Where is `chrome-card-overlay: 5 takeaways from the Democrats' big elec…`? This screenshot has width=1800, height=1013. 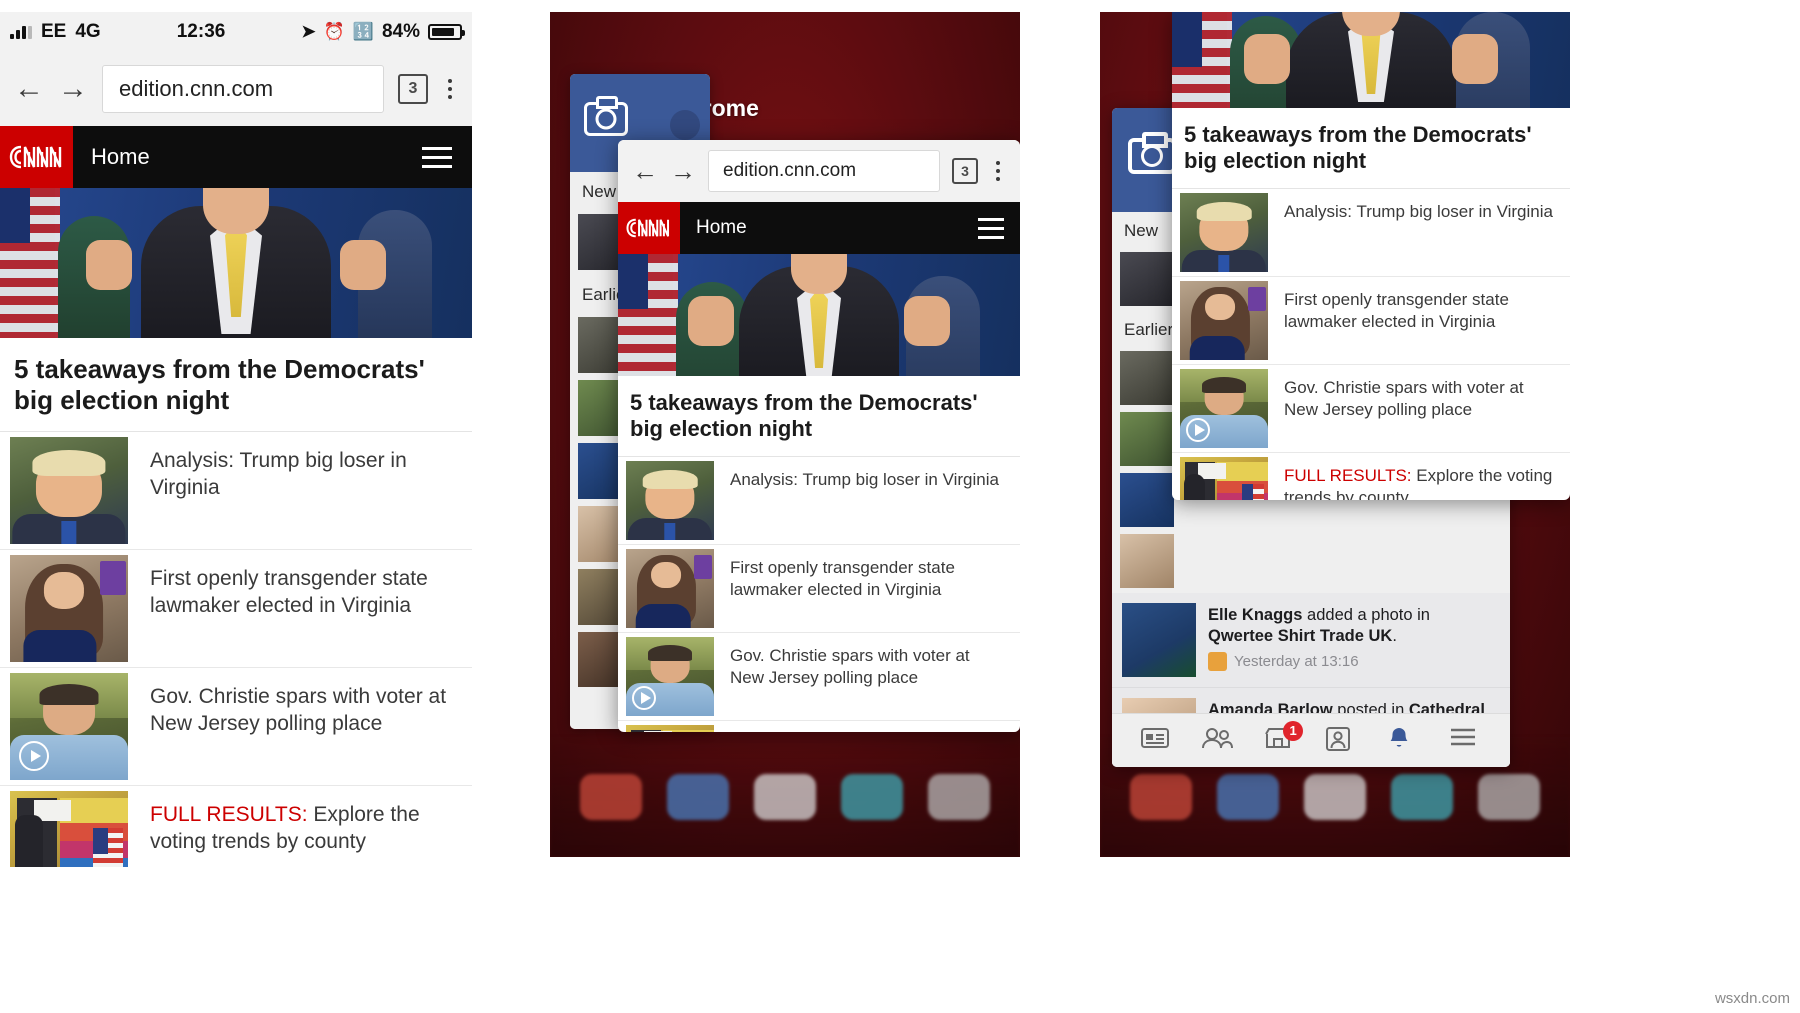 chrome-card-overlay: 5 takeaways from the Democrats' big elec… is located at coordinates (1371, 256).